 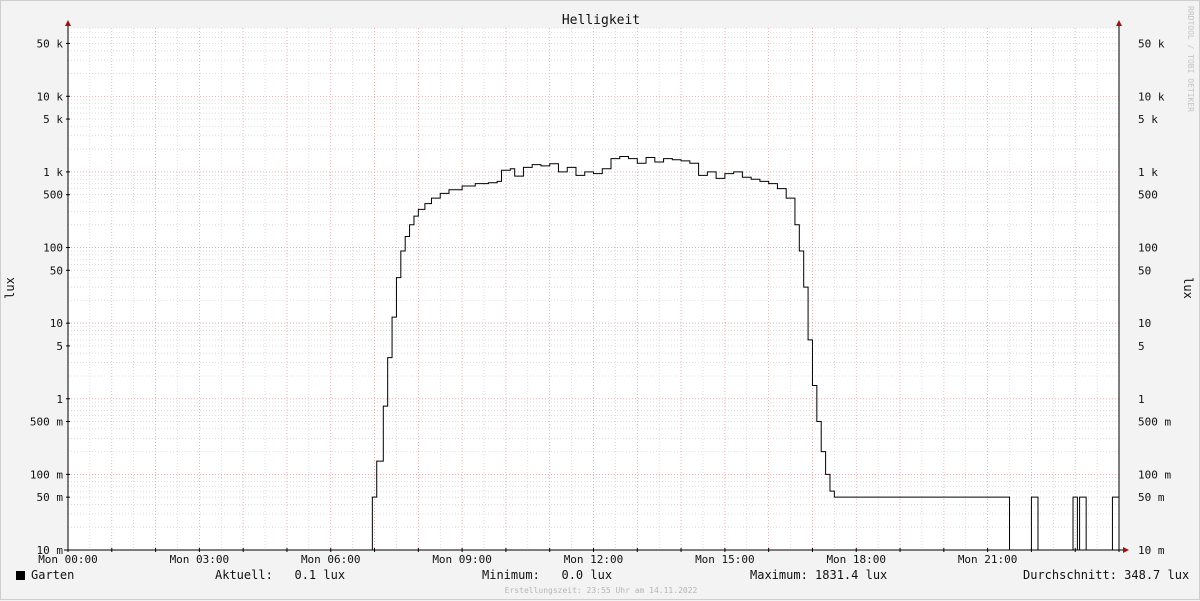 What do you see at coordinates (1151, 43) in the screenshot?
I see `y-tick-label-right: 50 k` at bounding box center [1151, 43].